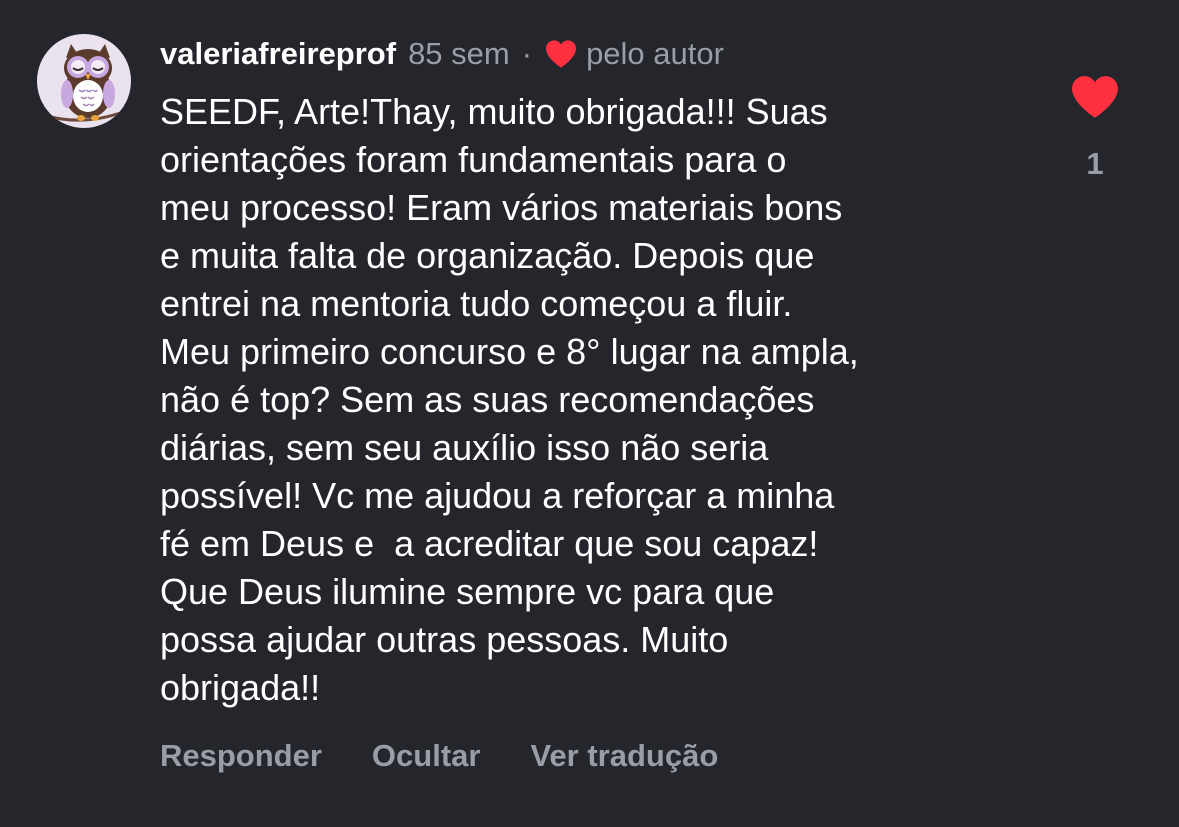  Describe the element at coordinates (278, 54) in the screenshot. I see `username: valeriafreireprof` at that location.